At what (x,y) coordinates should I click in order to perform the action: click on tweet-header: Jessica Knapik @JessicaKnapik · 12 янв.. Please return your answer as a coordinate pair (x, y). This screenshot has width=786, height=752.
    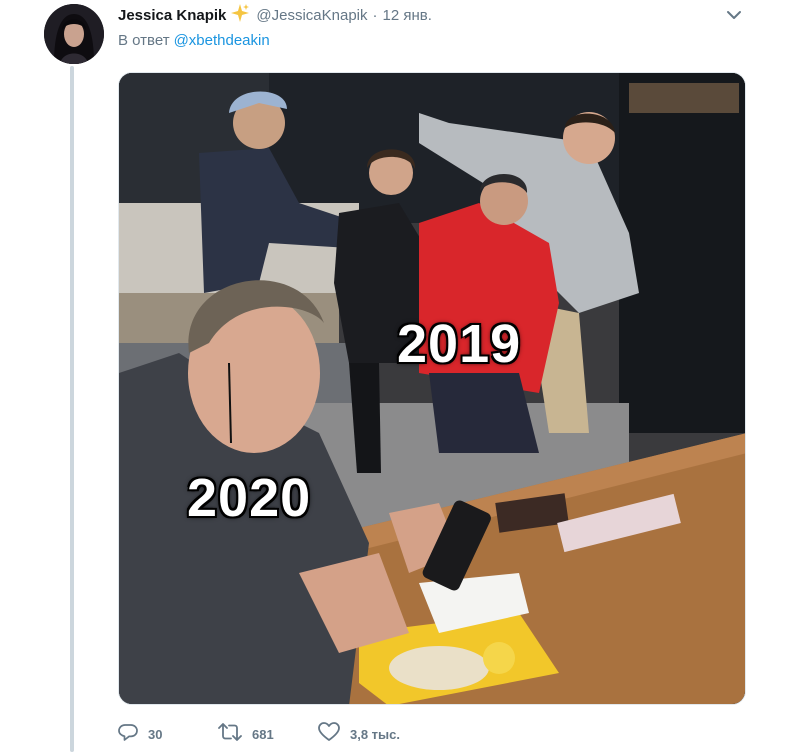
    Looking at the image, I should click on (432, 15).